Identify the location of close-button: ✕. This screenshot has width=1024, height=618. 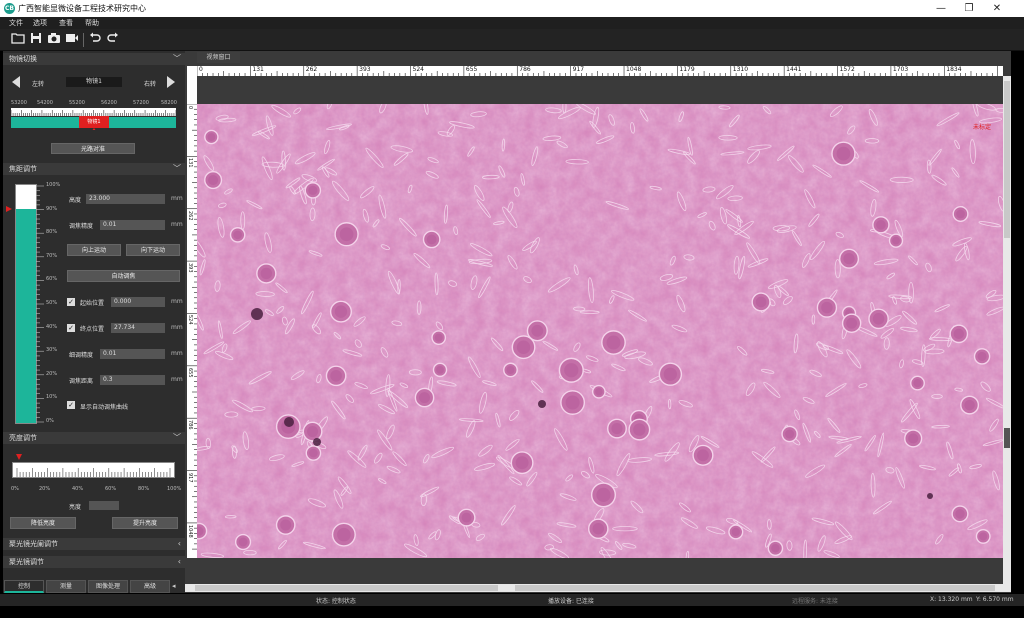
(997, 8).